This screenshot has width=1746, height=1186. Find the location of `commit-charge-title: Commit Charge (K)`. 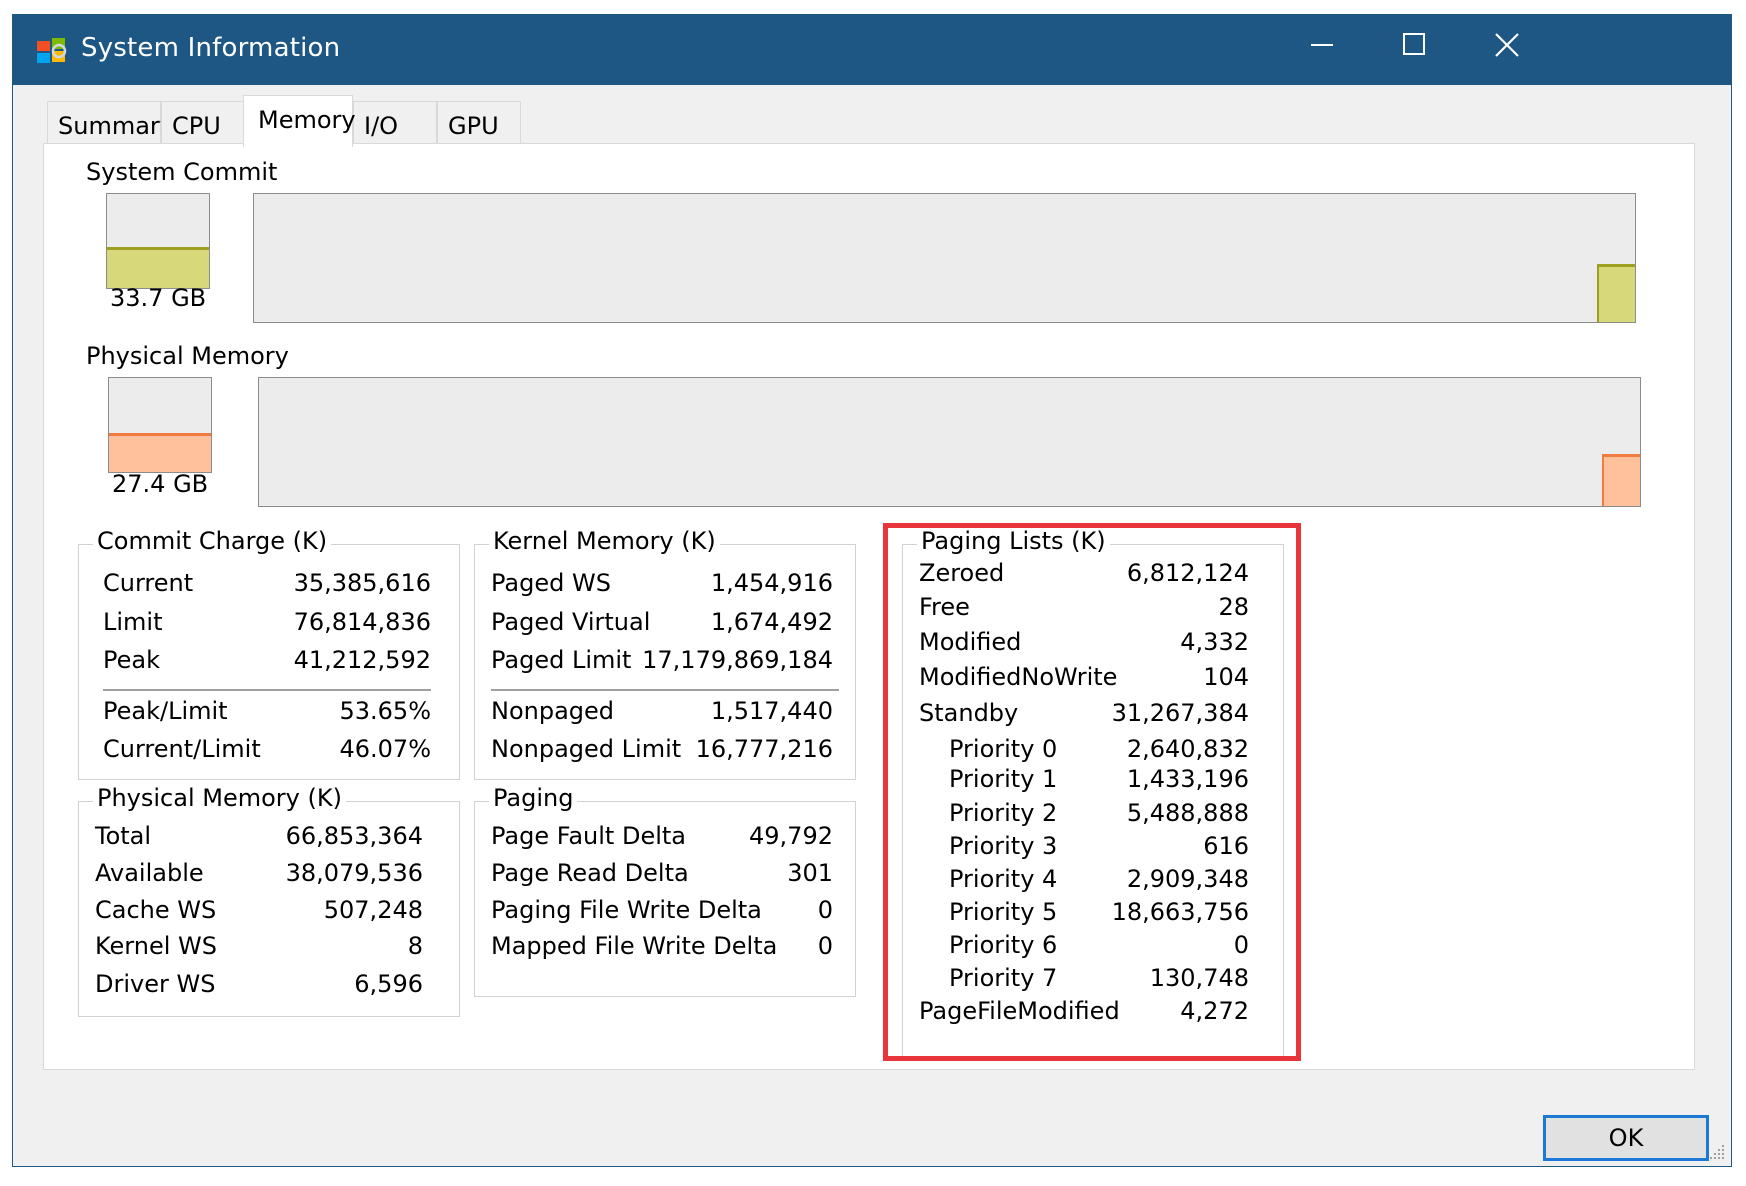

commit-charge-title: Commit Charge (K) is located at coordinates (212, 541).